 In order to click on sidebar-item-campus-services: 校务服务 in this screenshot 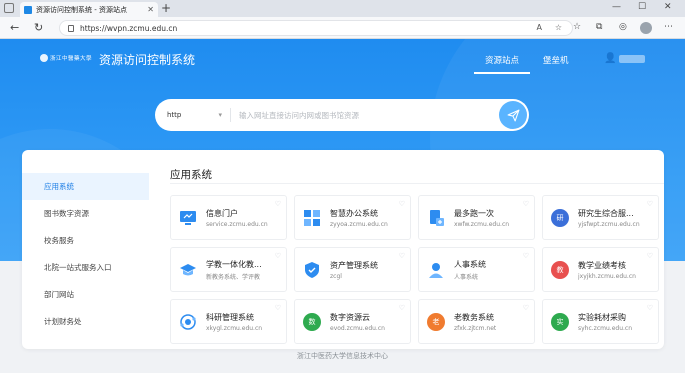, I will do `click(85, 240)`.